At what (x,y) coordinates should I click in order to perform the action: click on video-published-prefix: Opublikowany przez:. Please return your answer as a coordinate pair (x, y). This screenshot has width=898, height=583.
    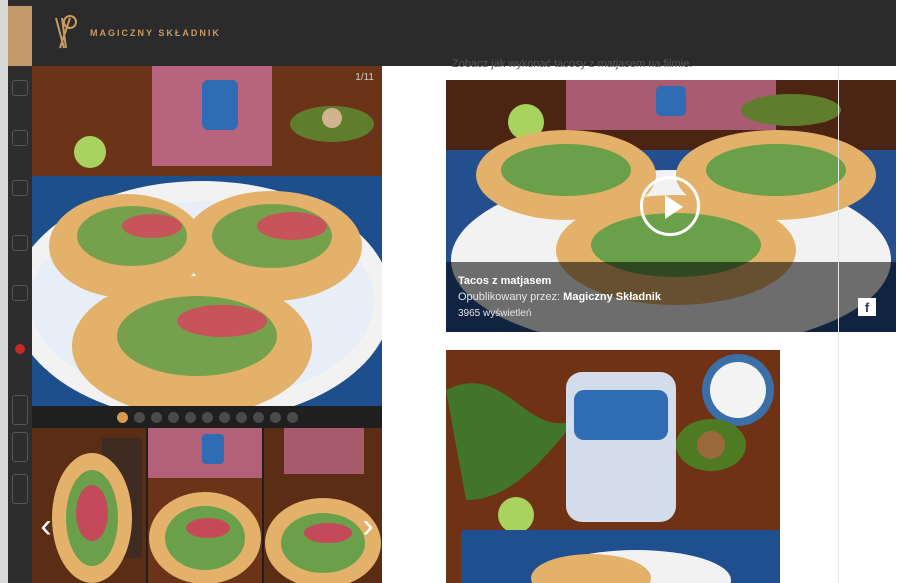
    Looking at the image, I should click on (511, 297).